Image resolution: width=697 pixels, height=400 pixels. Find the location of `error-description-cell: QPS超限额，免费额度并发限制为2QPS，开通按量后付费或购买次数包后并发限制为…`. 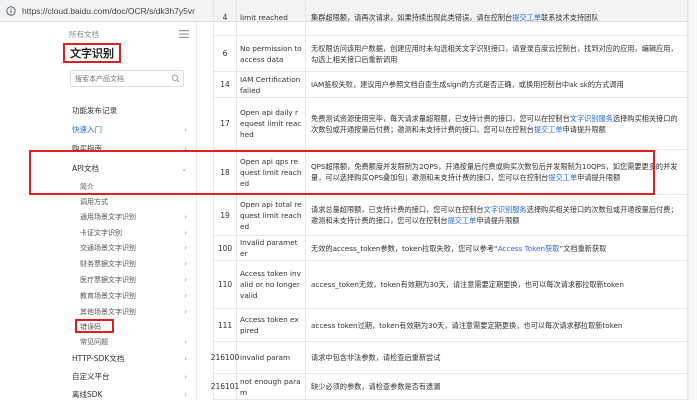

error-description-cell: QPS超限额，免费额度并发限制为2QPS，开通按量后付费或购买次数包后并发限制为… is located at coordinates (497, 172).